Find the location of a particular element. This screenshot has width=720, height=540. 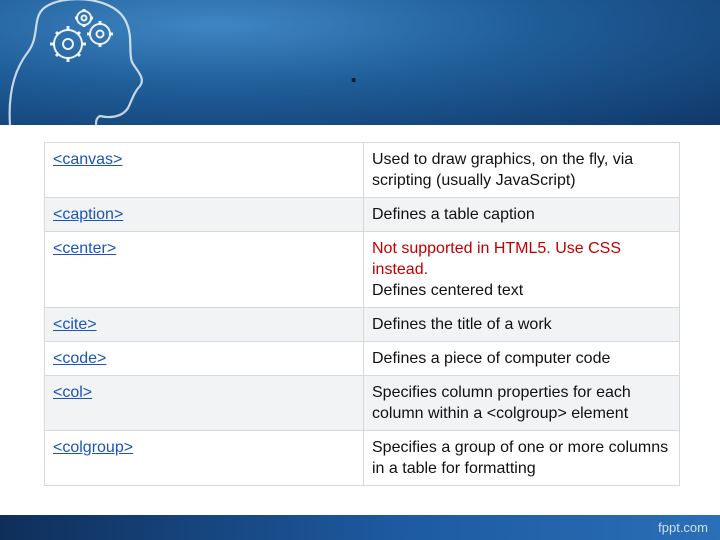

description-cell: Defines a table caption is located at coordinates (521, 214).